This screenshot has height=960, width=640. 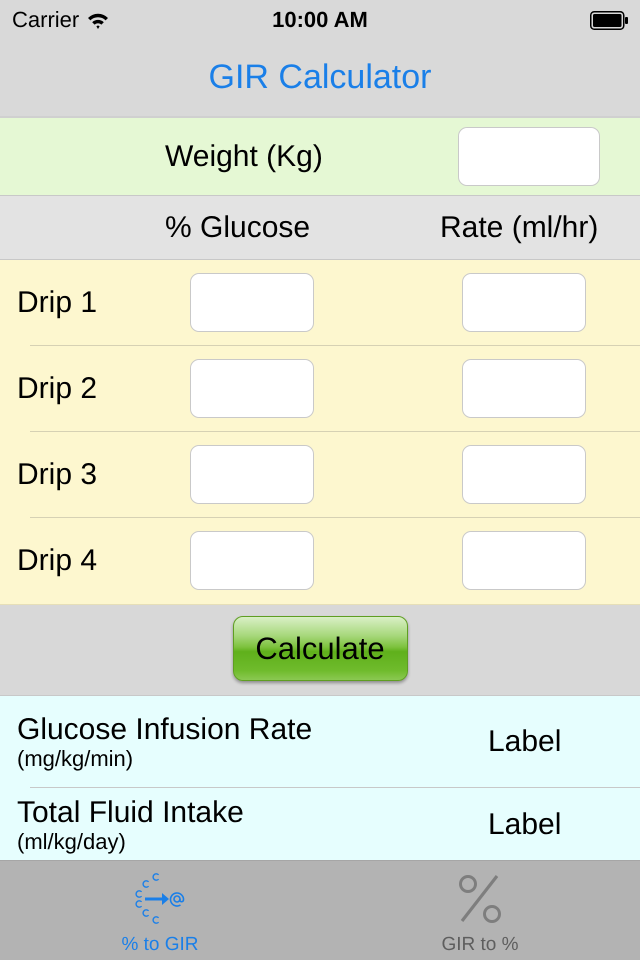 I want to click on drip-label: Drip 1, so click(x=57, y=303).